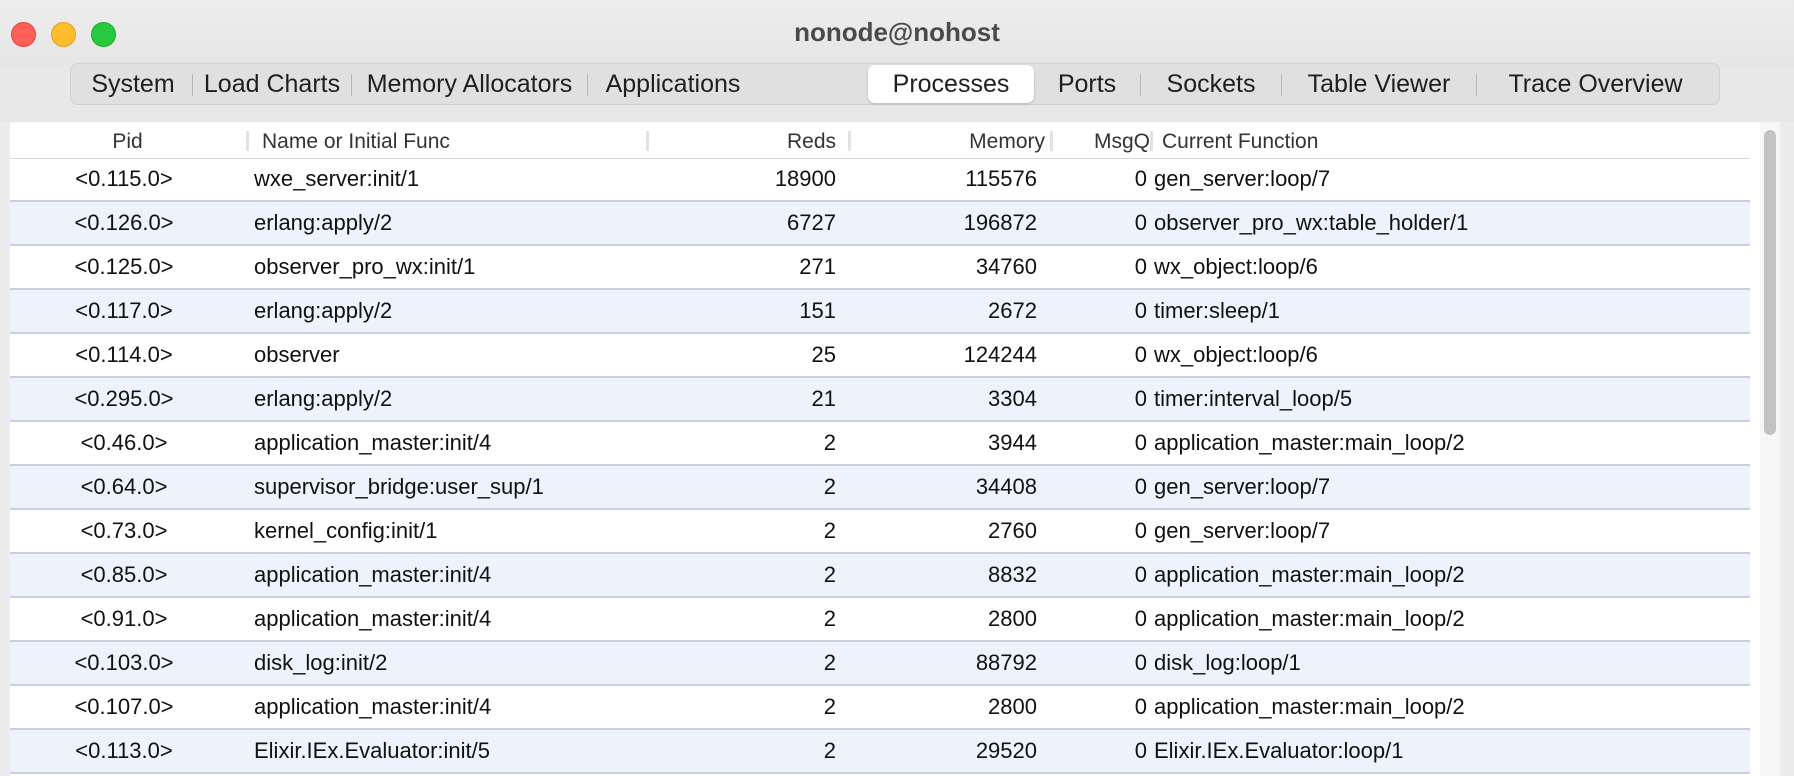 This screenshot has height=776, width=1794. Describe the element at coordinates (1001, 178) in the screenshot. I see `cell-memory: 115576` at that location.